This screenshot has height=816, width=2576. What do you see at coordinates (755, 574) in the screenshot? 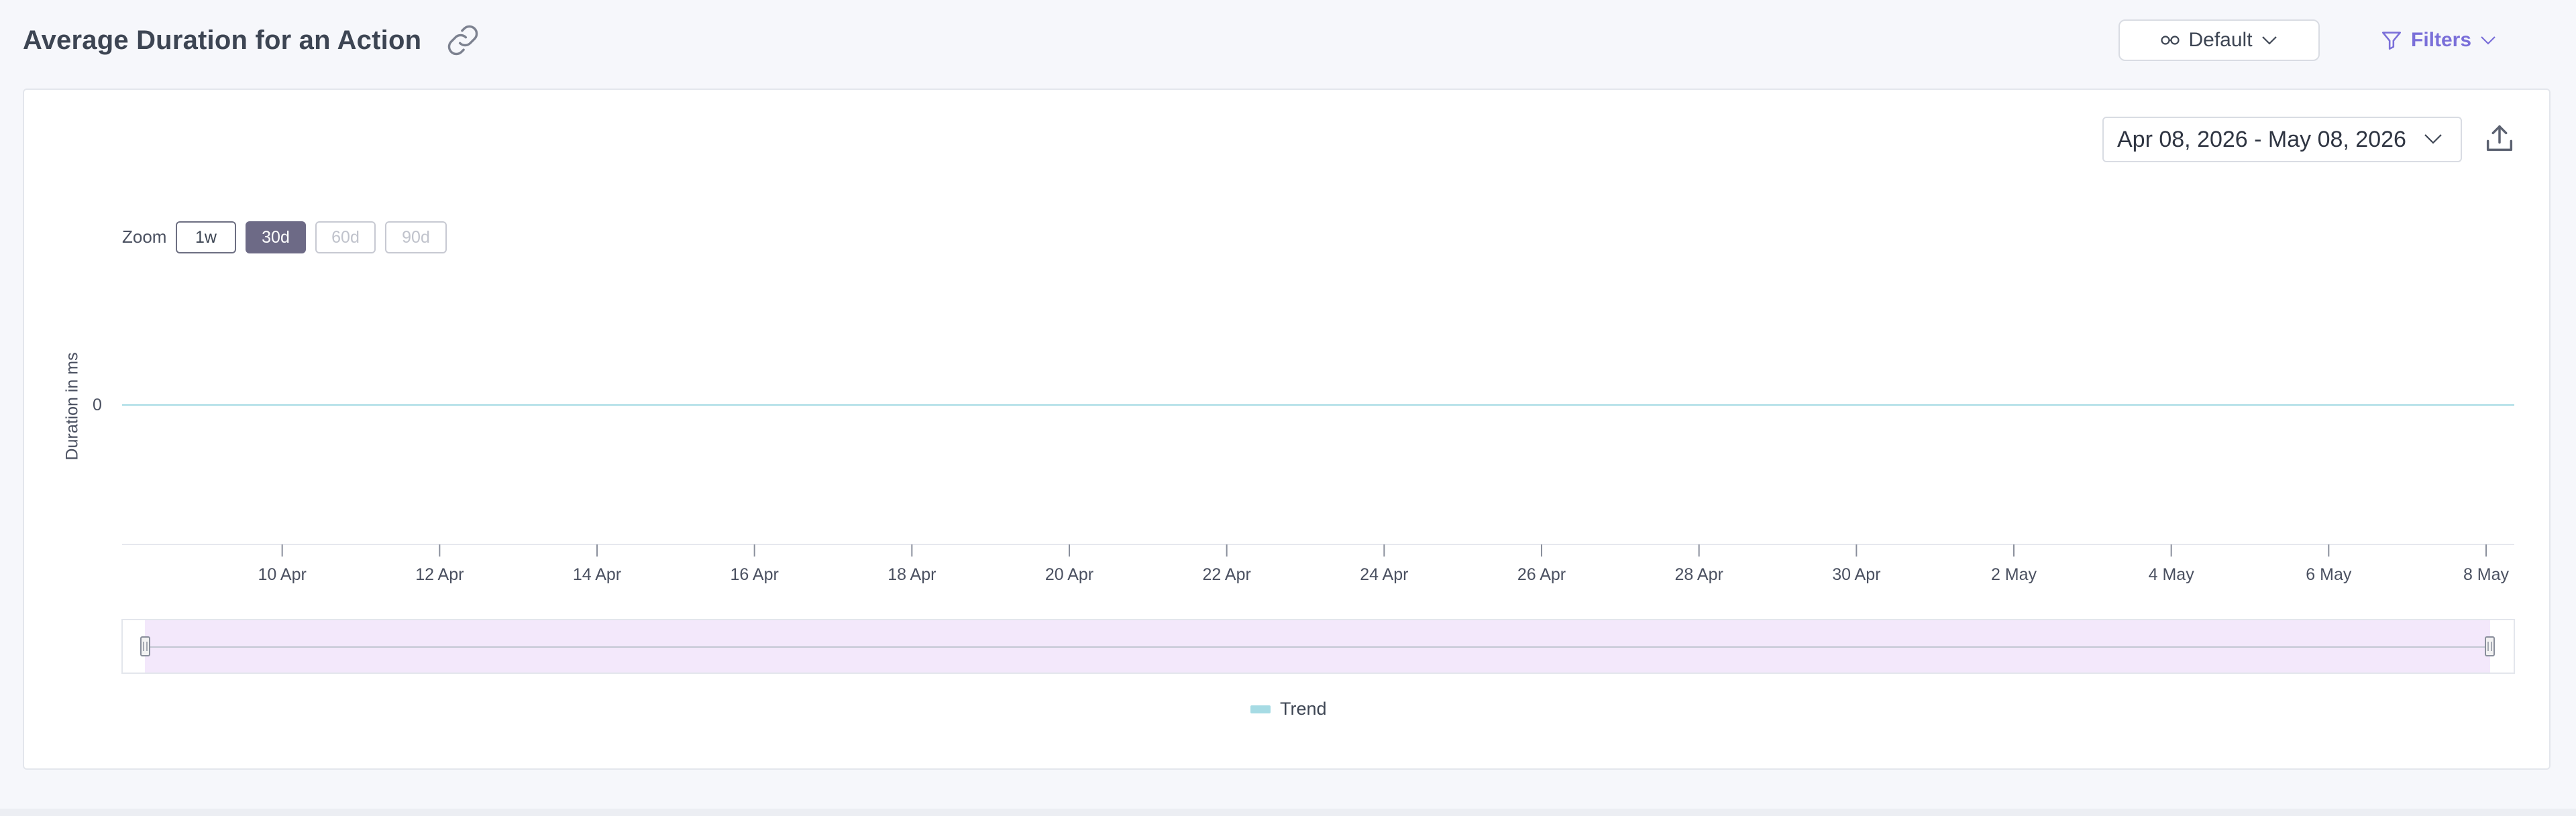
I see `x-tick-label: 16 Apr` at bounding box center [755, 574].